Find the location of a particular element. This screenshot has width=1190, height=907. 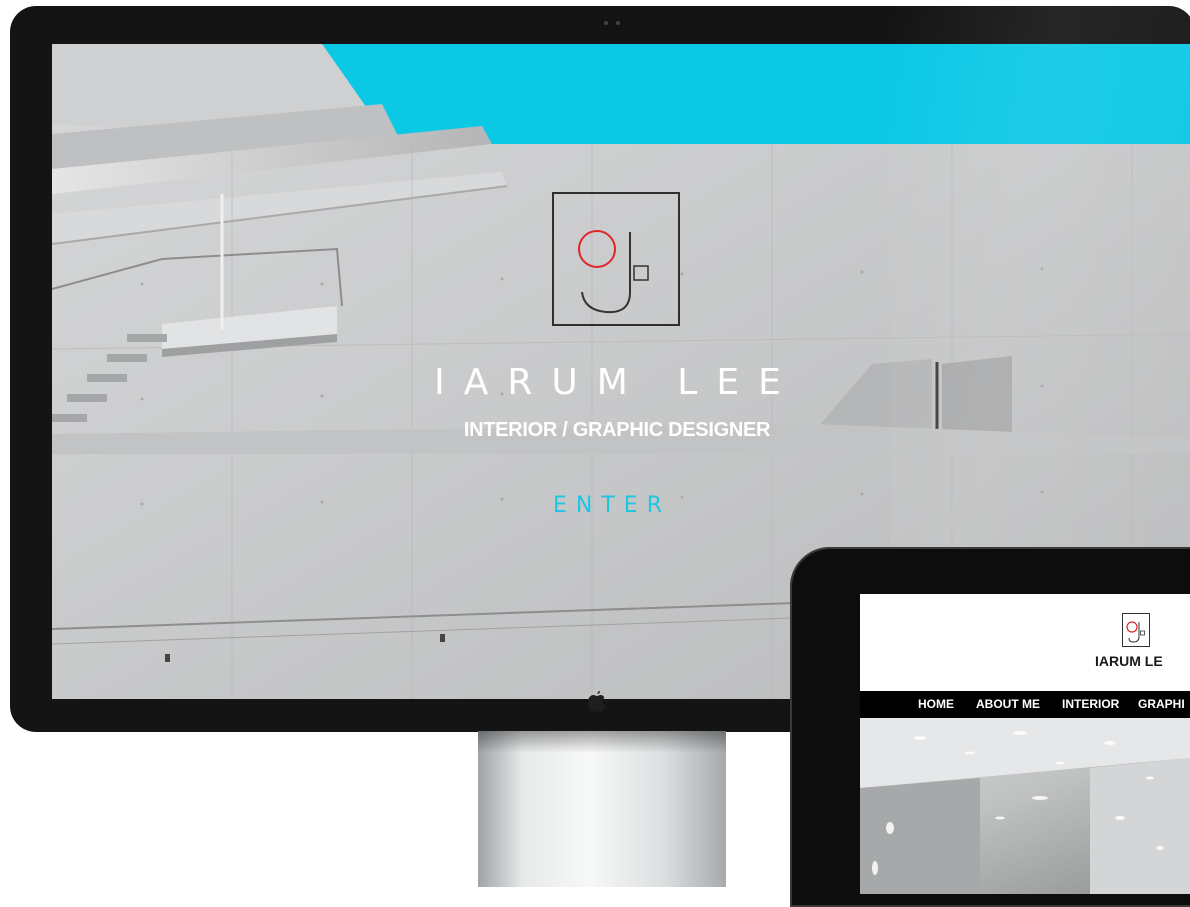

tablet-screen: IARUM LE HOME ABOUT ME INTERIOR GRAPHI is located at coordinates (1025, 744).